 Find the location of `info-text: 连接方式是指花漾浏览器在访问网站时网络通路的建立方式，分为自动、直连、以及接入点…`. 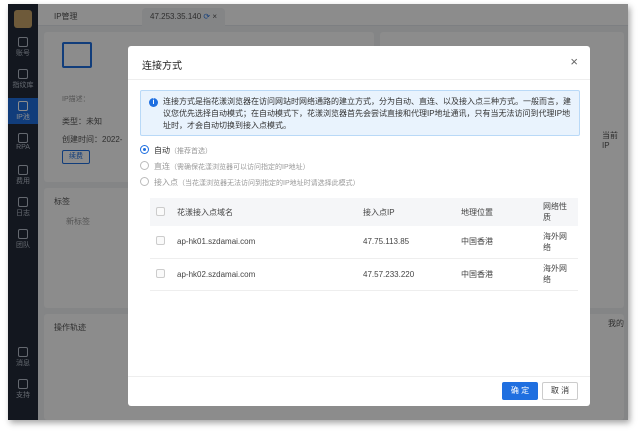

info-text: 连接方式是指花漾浏览器在访问网站时网络通路的建立方式，分为自动、直连、以及接入点… is located at coordinates (367, 113).